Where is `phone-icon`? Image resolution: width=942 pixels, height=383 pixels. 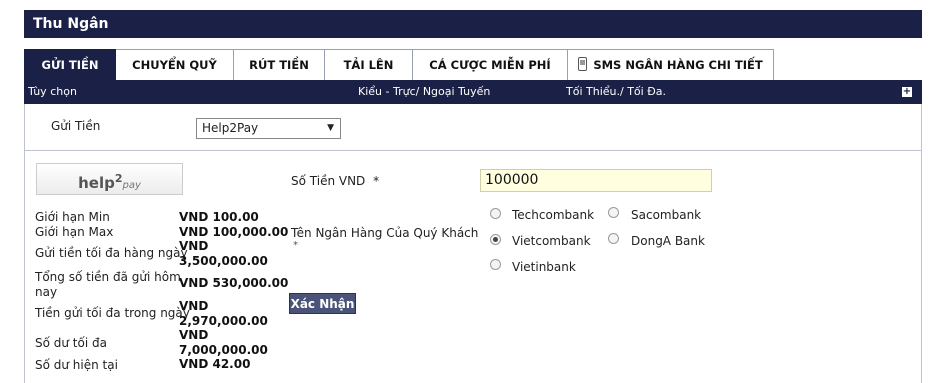 phone-icon is located at coordinates (583, 64).